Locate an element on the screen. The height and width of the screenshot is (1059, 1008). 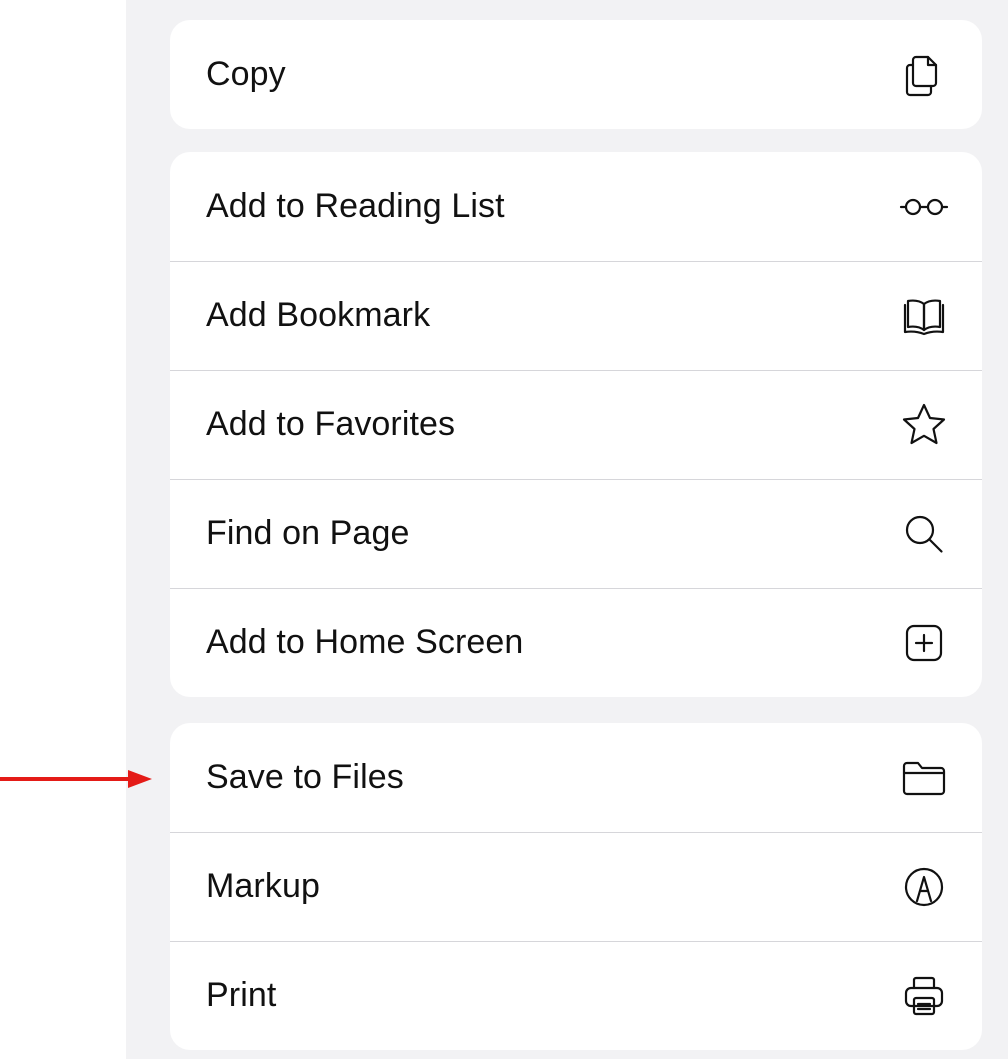
copy-icon is located at coordinates (924, 75).